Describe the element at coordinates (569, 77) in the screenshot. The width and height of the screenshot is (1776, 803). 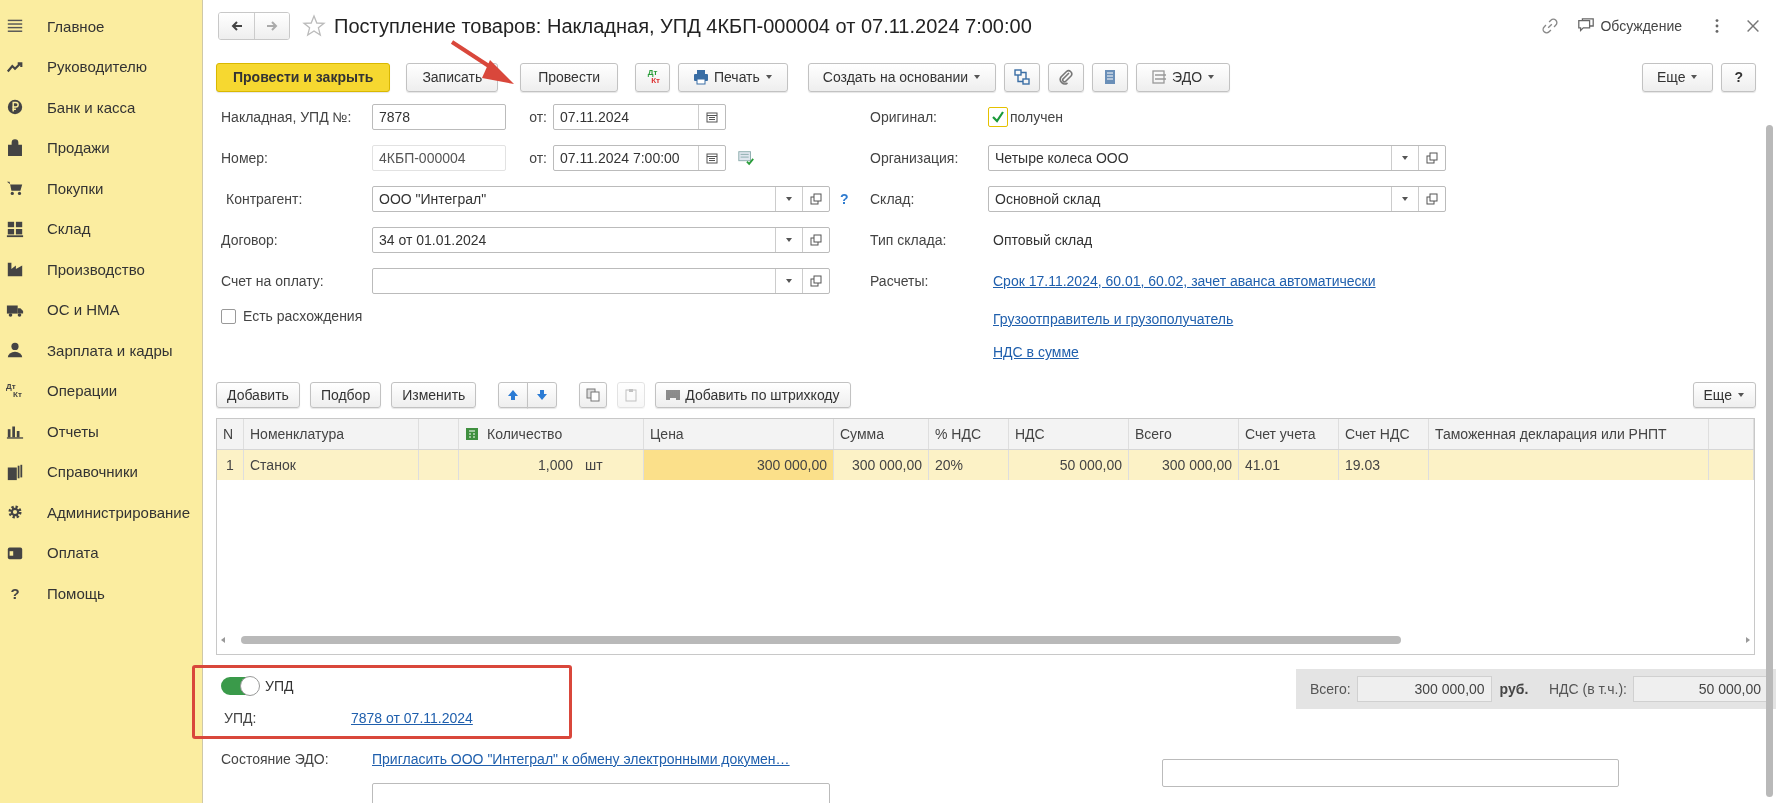
I see `toolbar-button: Провести` at that location.